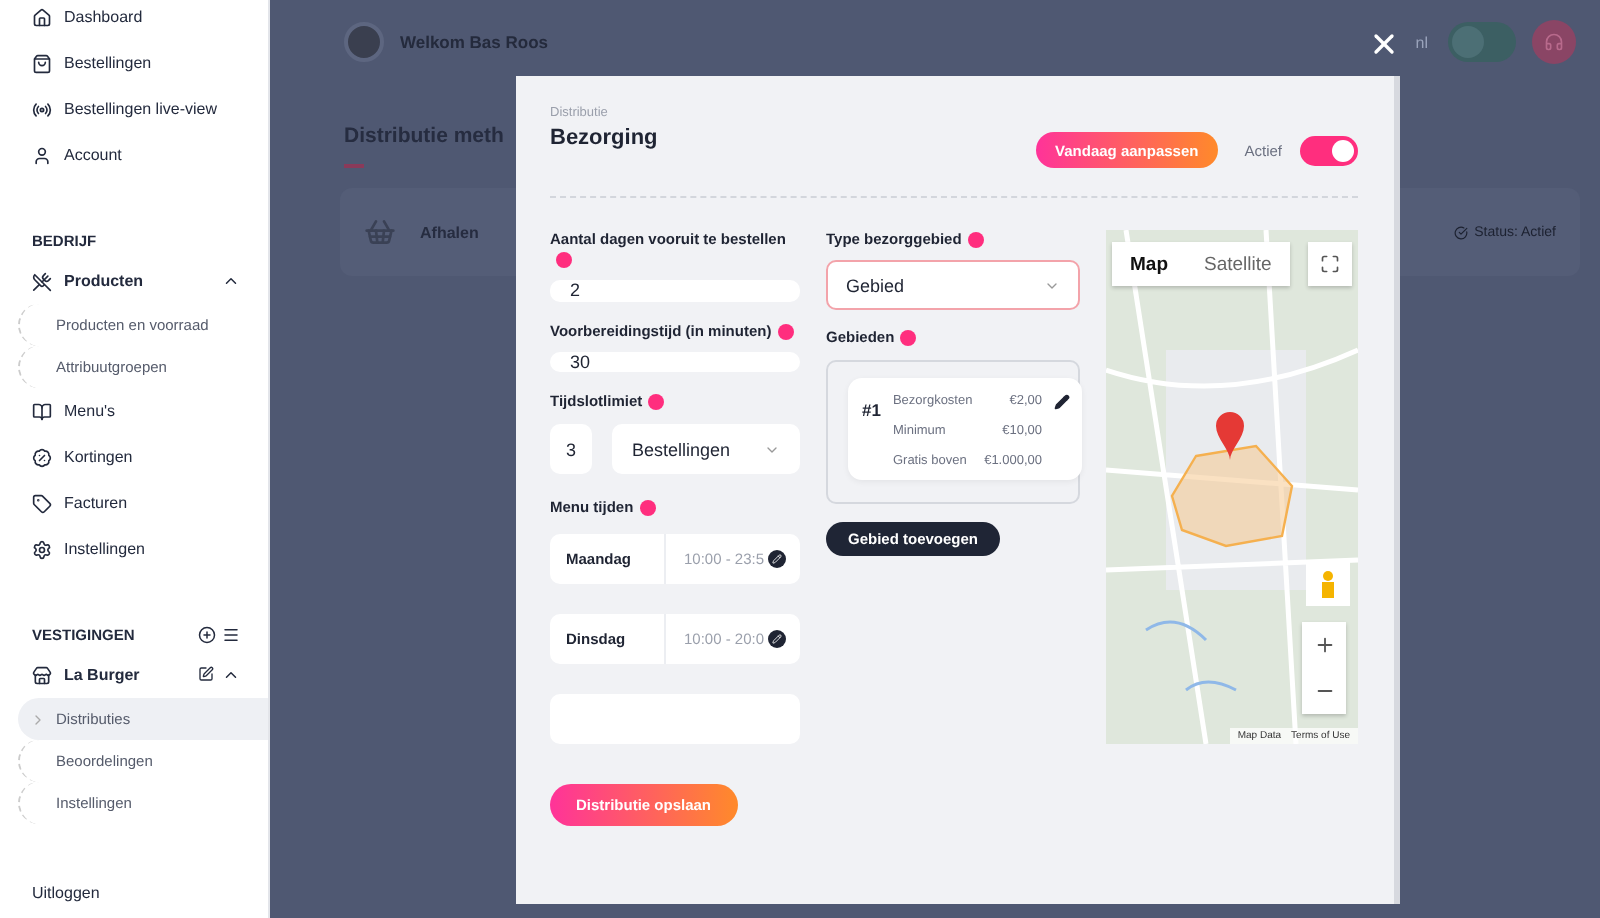  I want to click on sidebar-item: La Burger, so click(102, 675).